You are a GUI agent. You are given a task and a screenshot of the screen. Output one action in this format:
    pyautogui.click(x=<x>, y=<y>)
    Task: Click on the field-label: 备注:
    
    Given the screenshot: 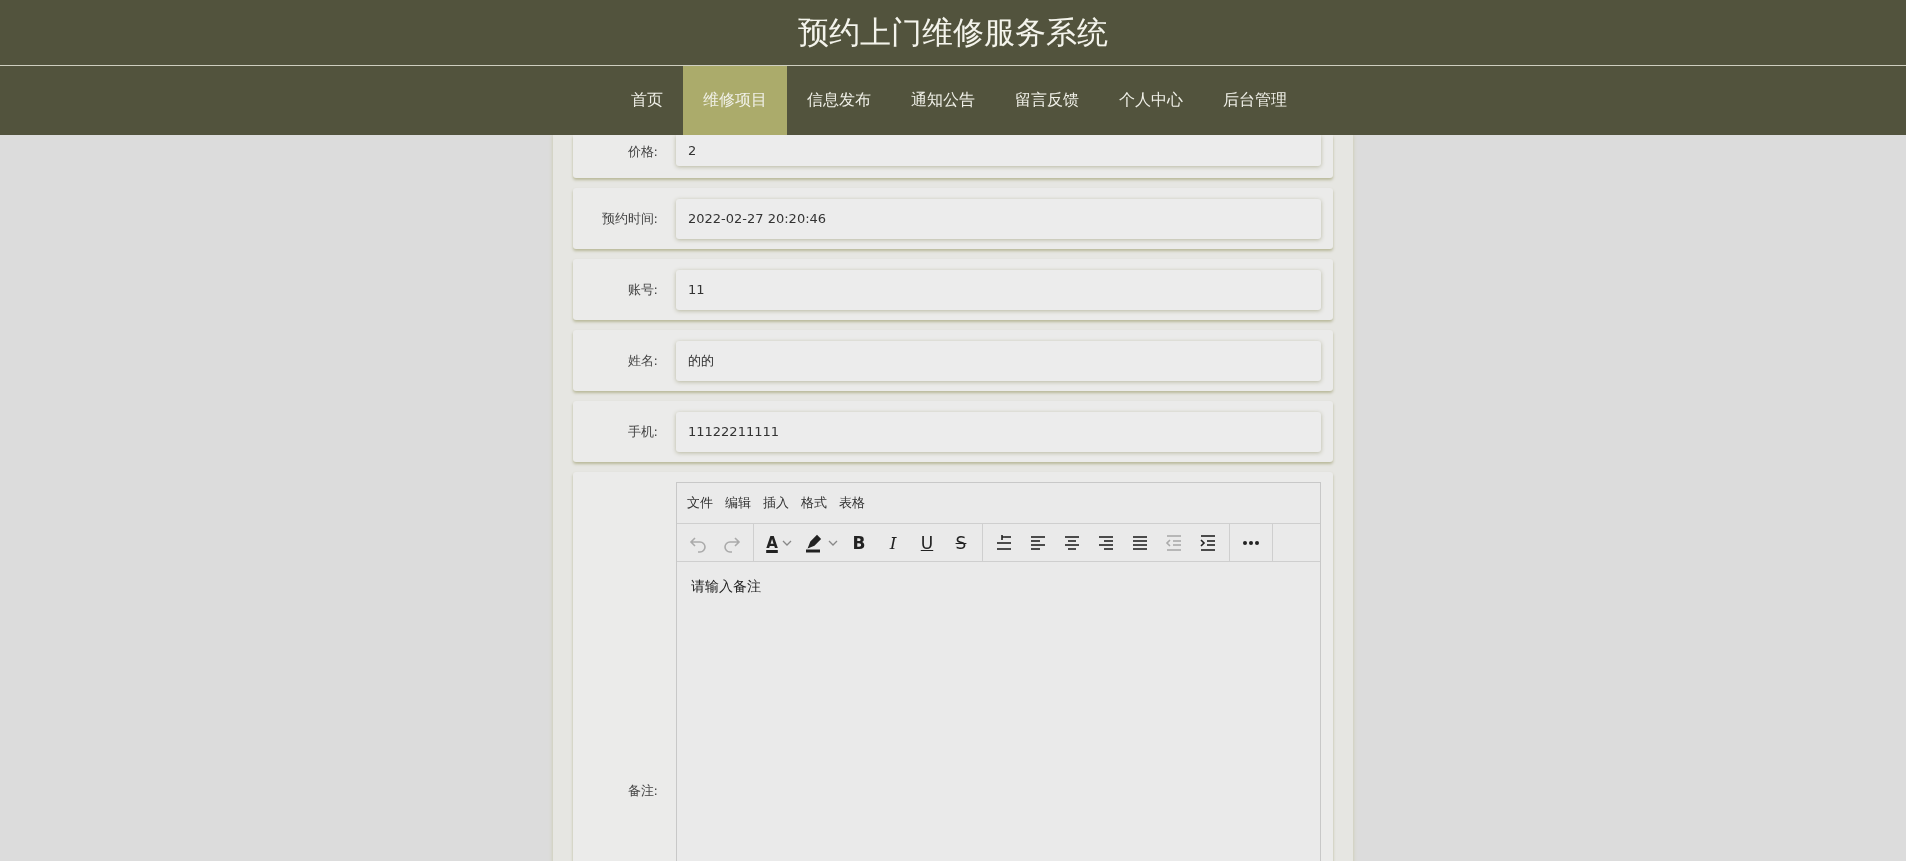 What is the action you would take?
    pyautogui.click(x=642, y=791)
    